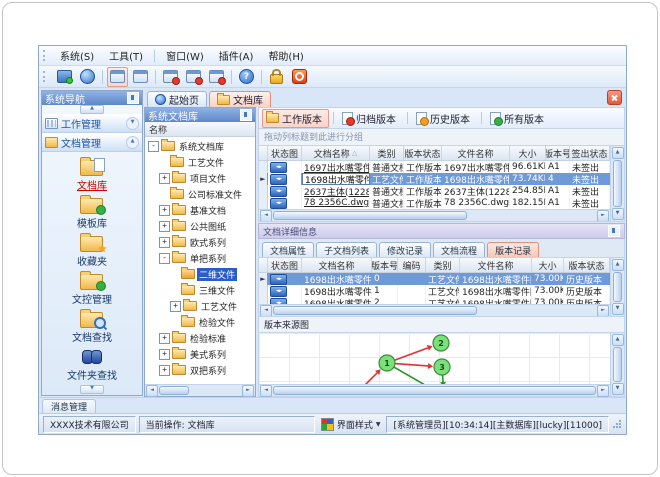  Describe the element at coordinates (126, 55) in the screenshot. I see `menu-item: 工具(T)` at that location.